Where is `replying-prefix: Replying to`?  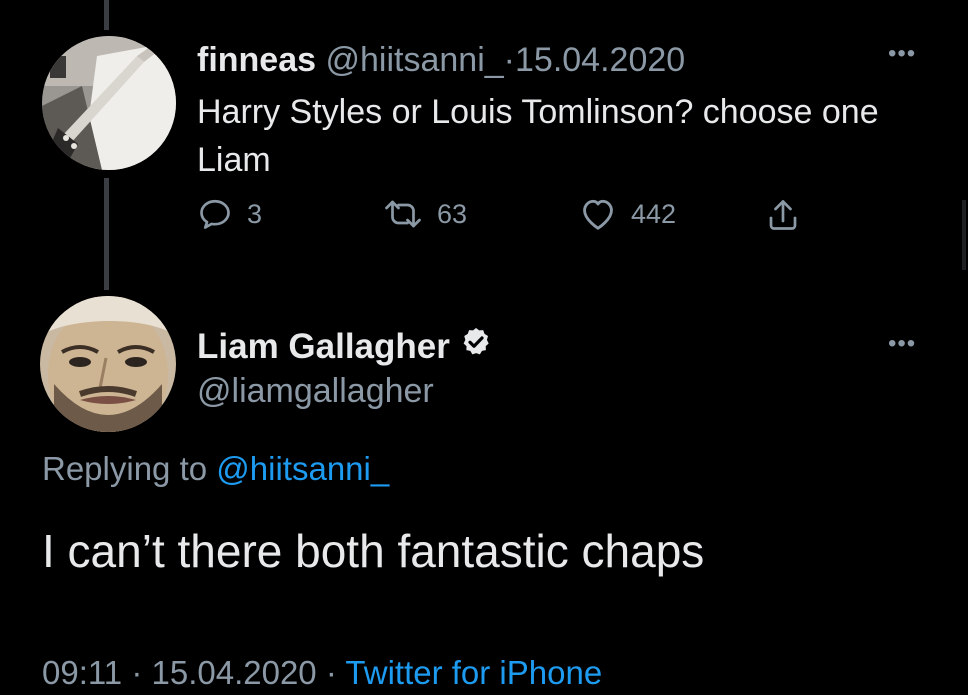 replying-prefix: Replying to is located at coordinates (125, 468).